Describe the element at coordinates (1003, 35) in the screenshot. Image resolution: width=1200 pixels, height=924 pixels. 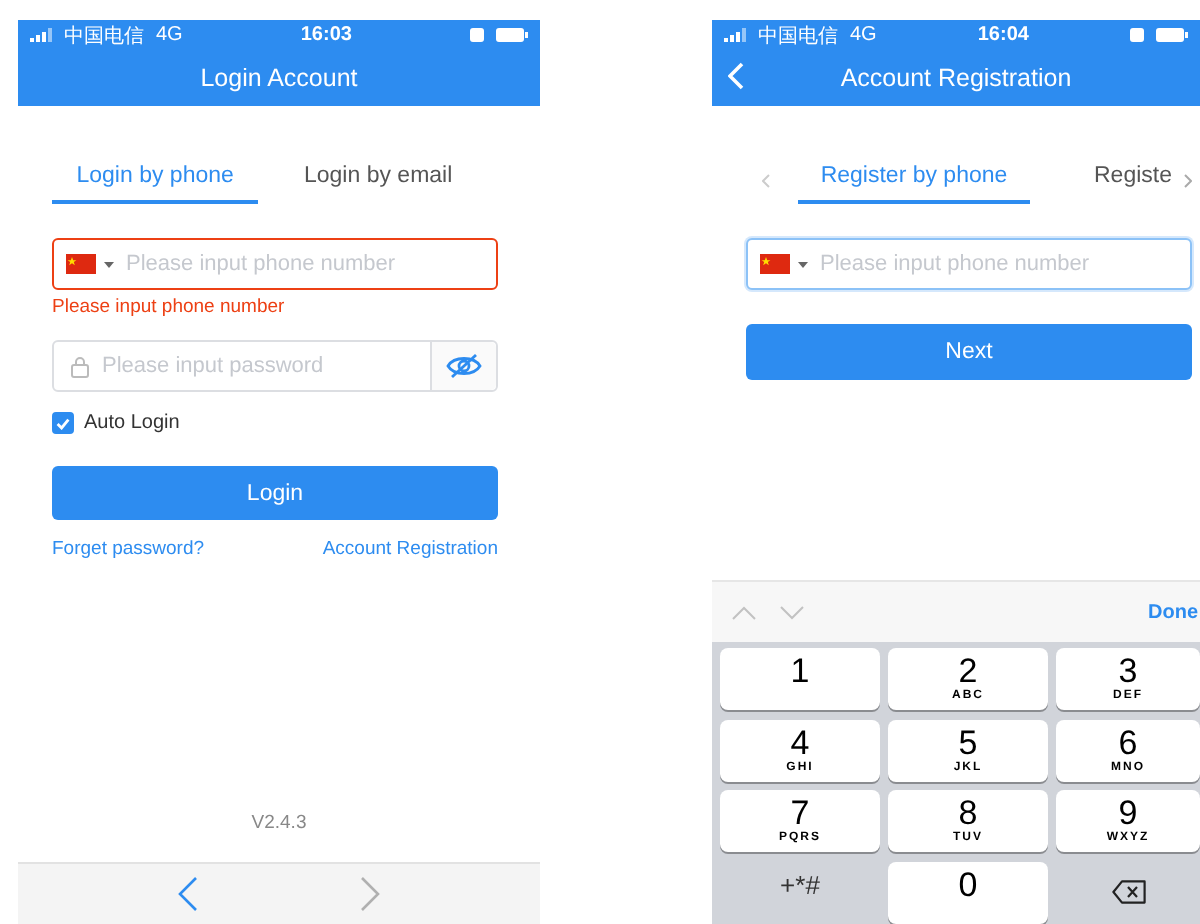
I see `status-time: 16:04` at that location.